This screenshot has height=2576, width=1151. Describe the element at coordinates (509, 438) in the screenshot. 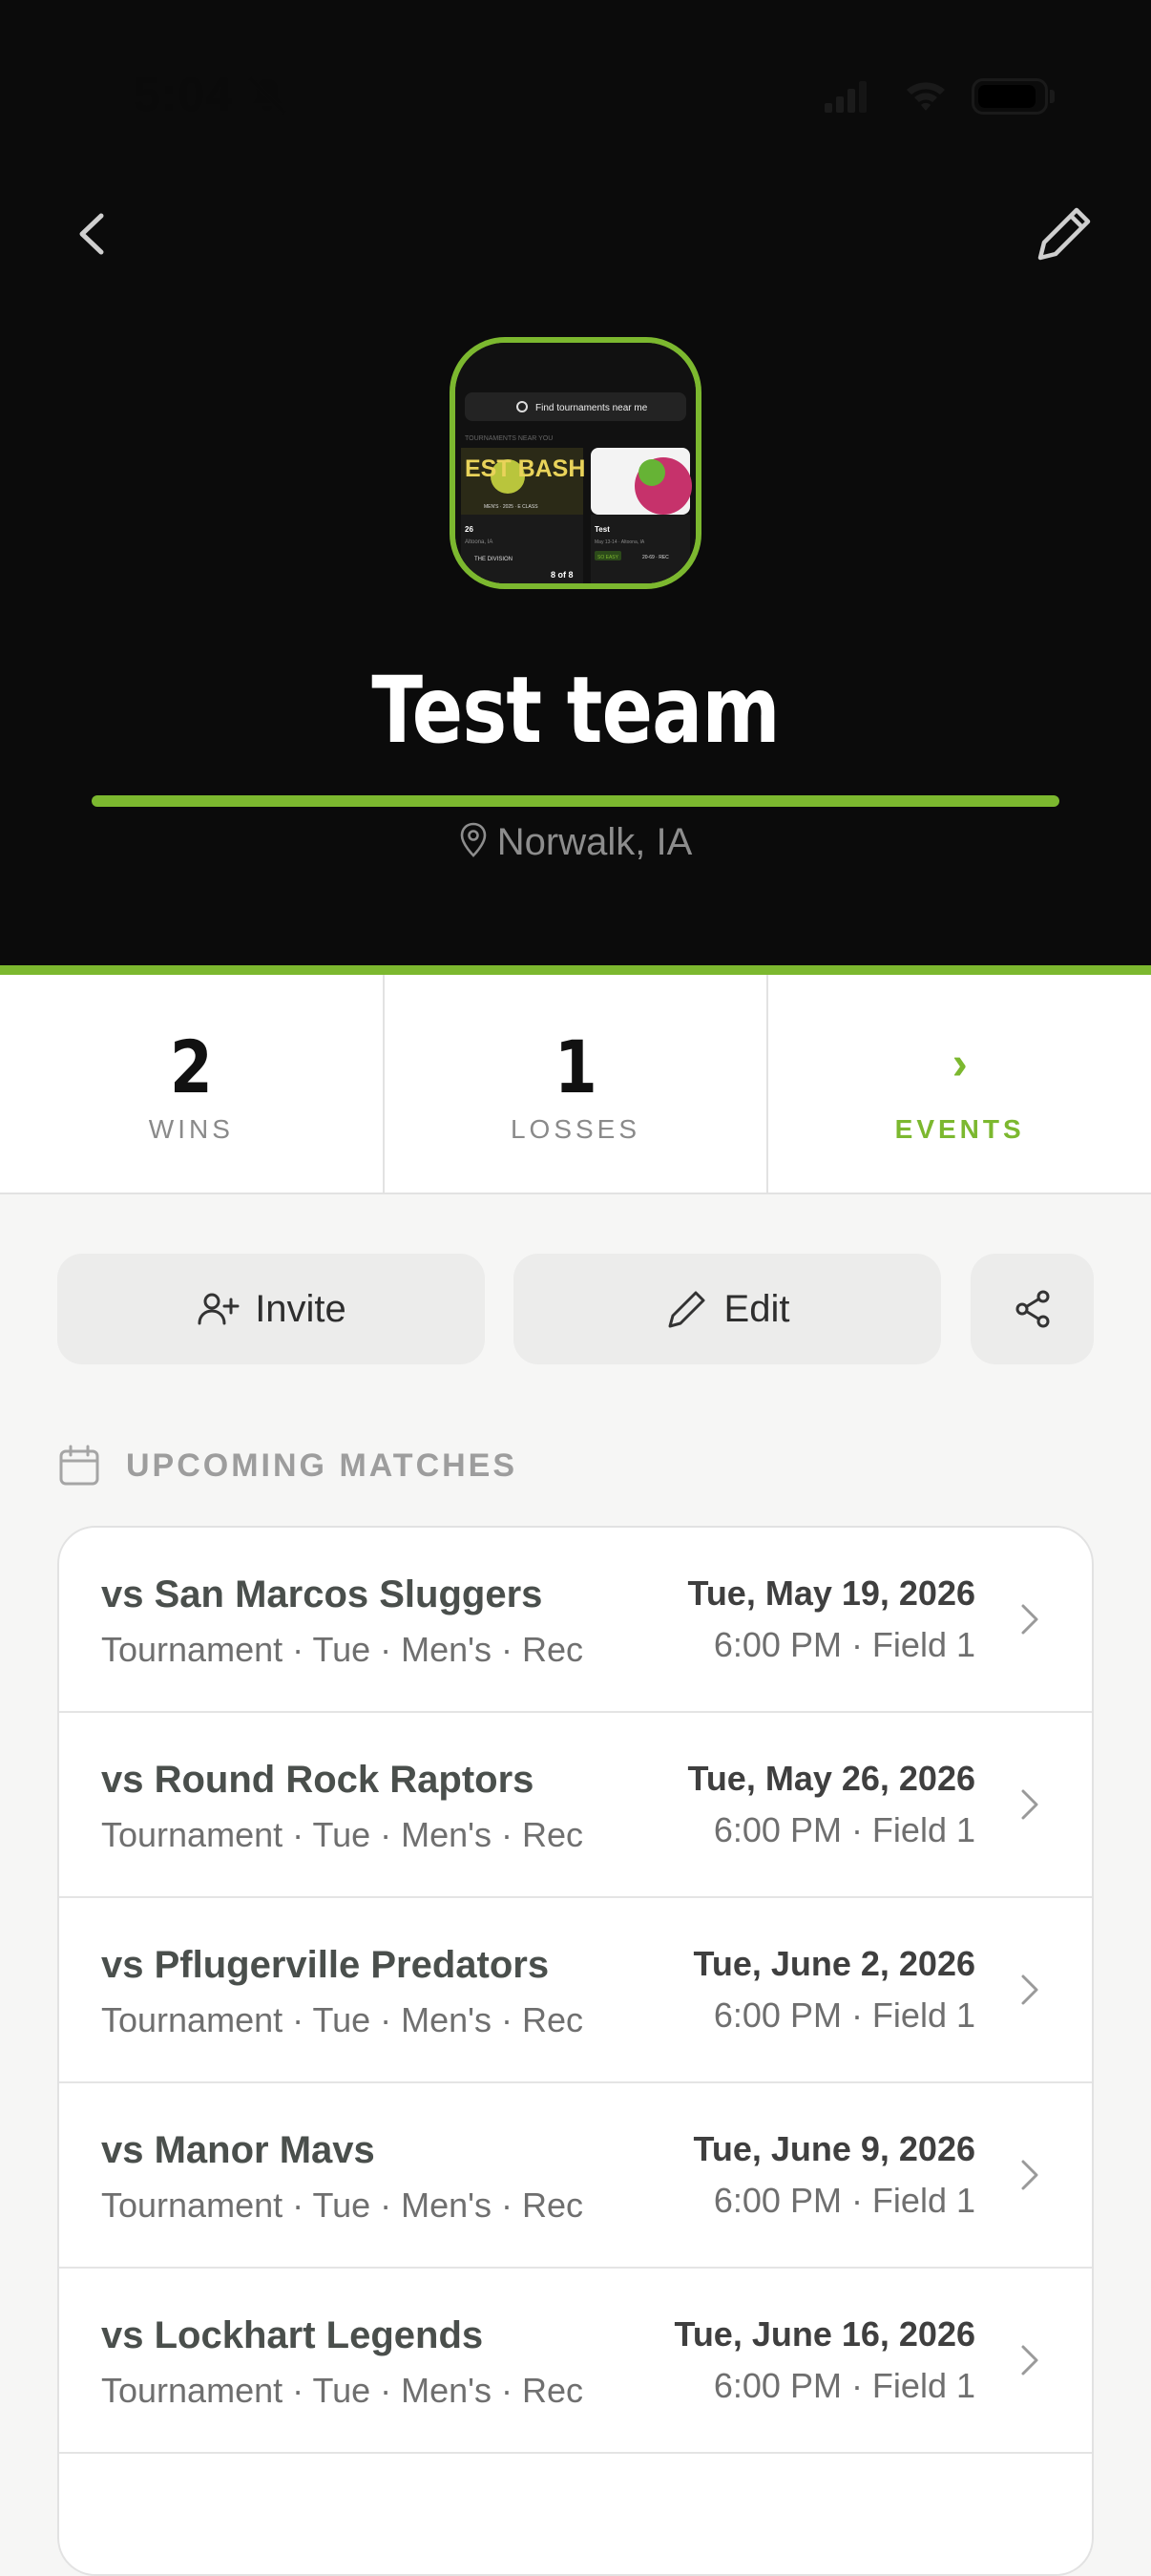

I see `avatar-section-text: TOURNAMENTS NEAR YOU` at that location.